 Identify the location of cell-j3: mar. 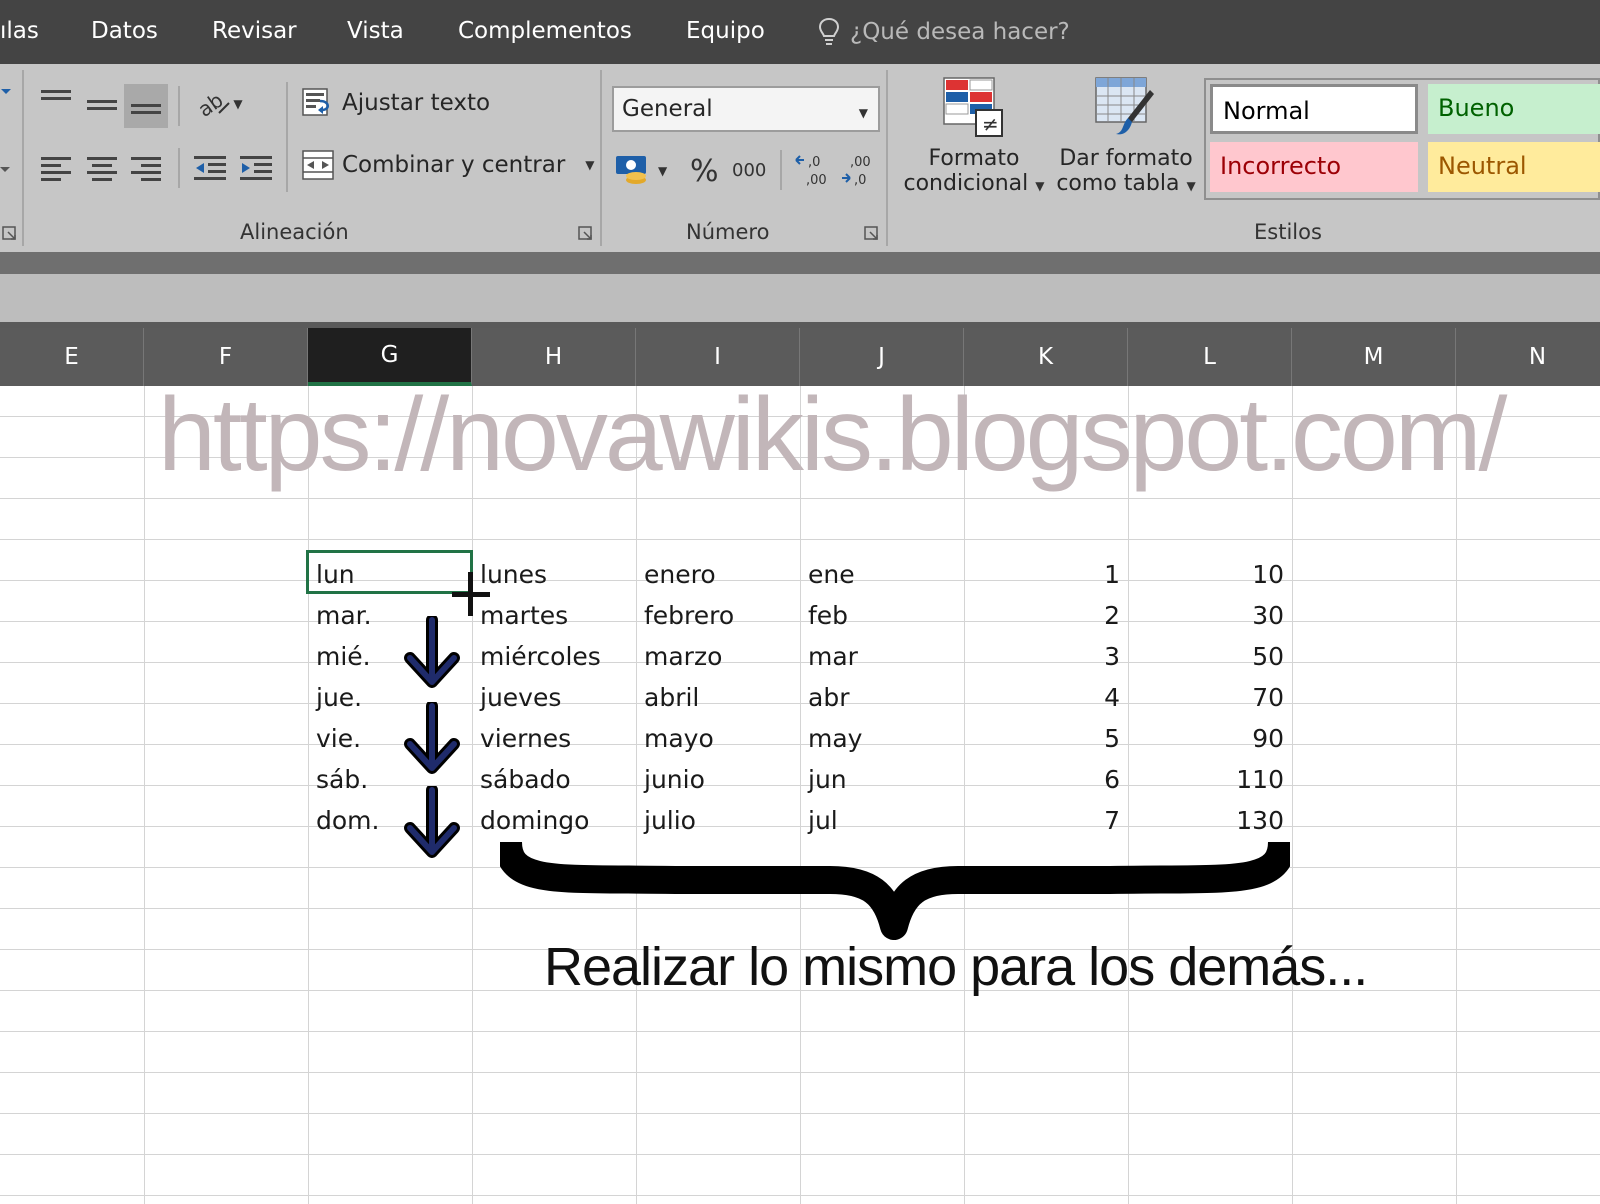
(882, 656).